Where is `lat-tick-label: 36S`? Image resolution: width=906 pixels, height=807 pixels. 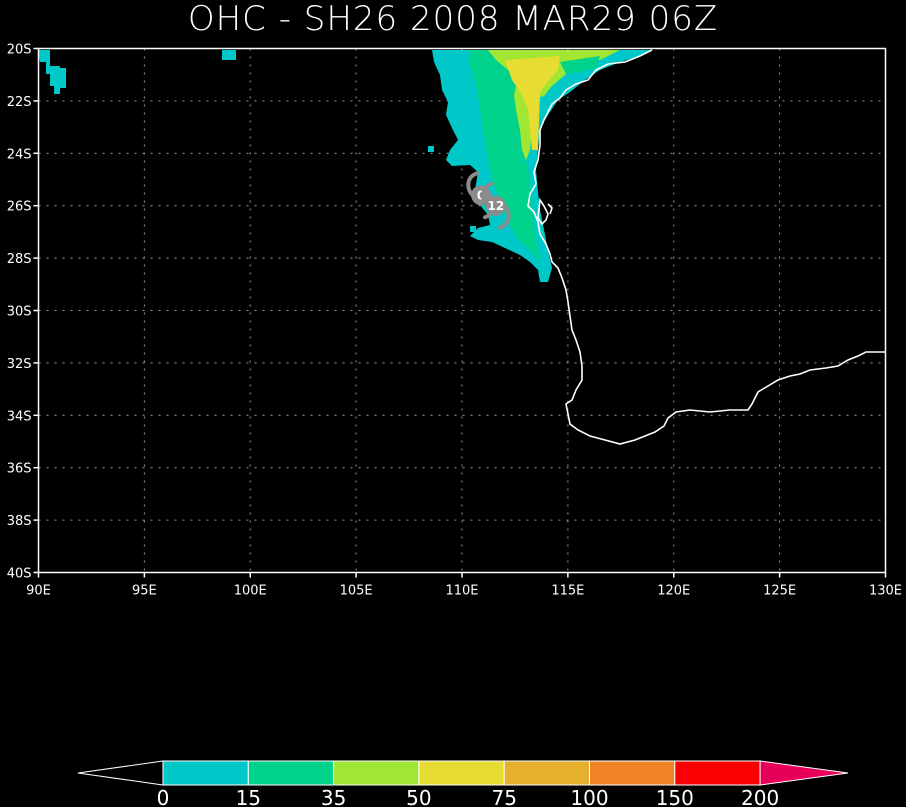
lat-tick-label: 36S is located at coordinates (19, 469).